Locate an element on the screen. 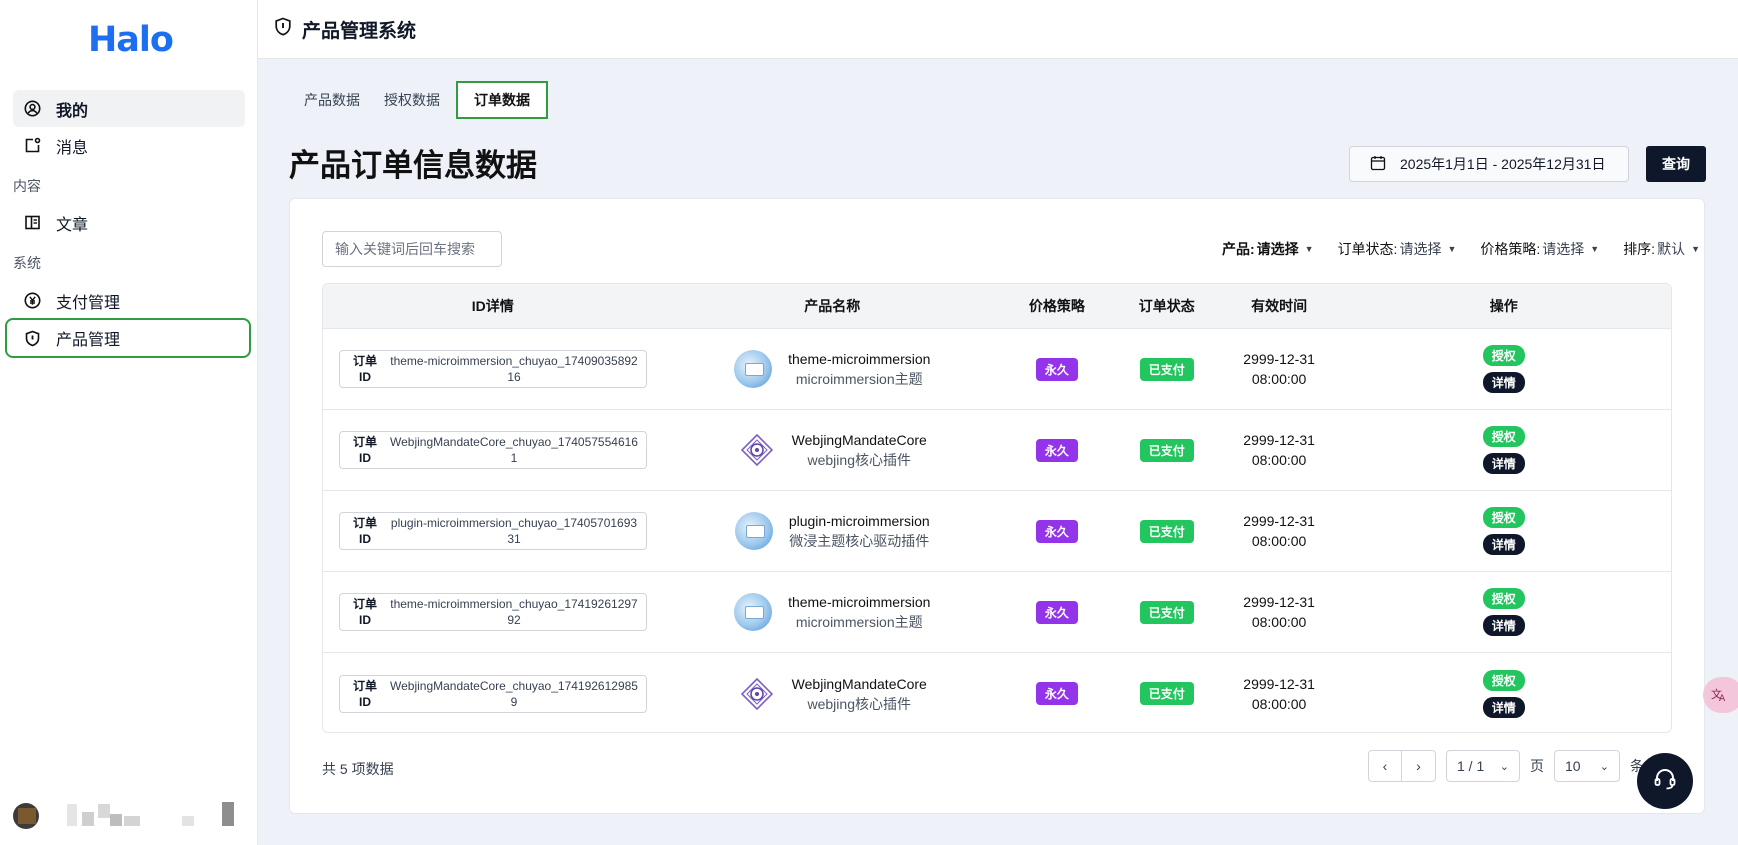 The image size is (1738, 845). filter-order-status: 订单状态: 请选择 ▼ is located at coordinates (1397, 249).